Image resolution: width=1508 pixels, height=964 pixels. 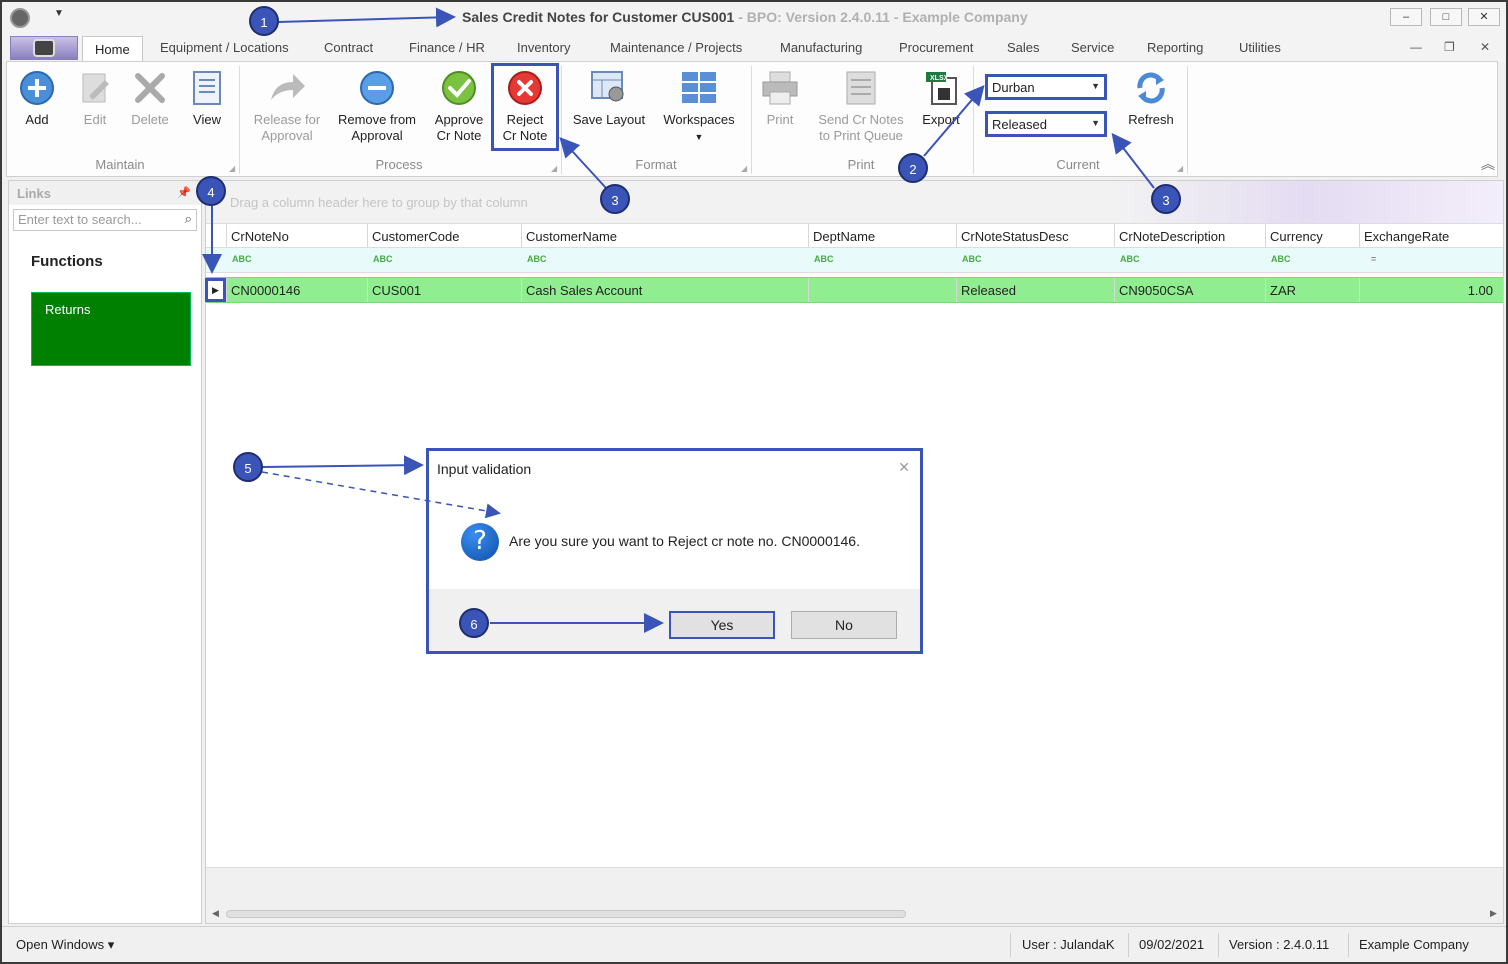 What do you see at coordinates (936, 47) in the screenshot?
I see `tab-procurement: Procurement` at bounding box center [936, 47].